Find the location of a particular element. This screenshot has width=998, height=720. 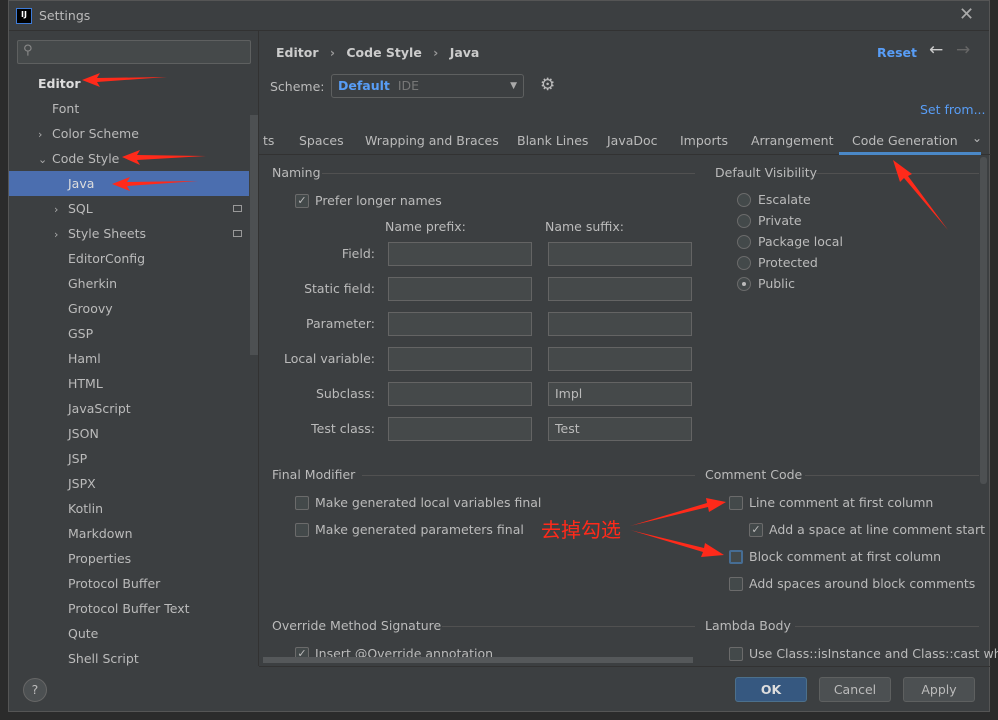

arrow-block-comment is located at coordinates (677, 543).